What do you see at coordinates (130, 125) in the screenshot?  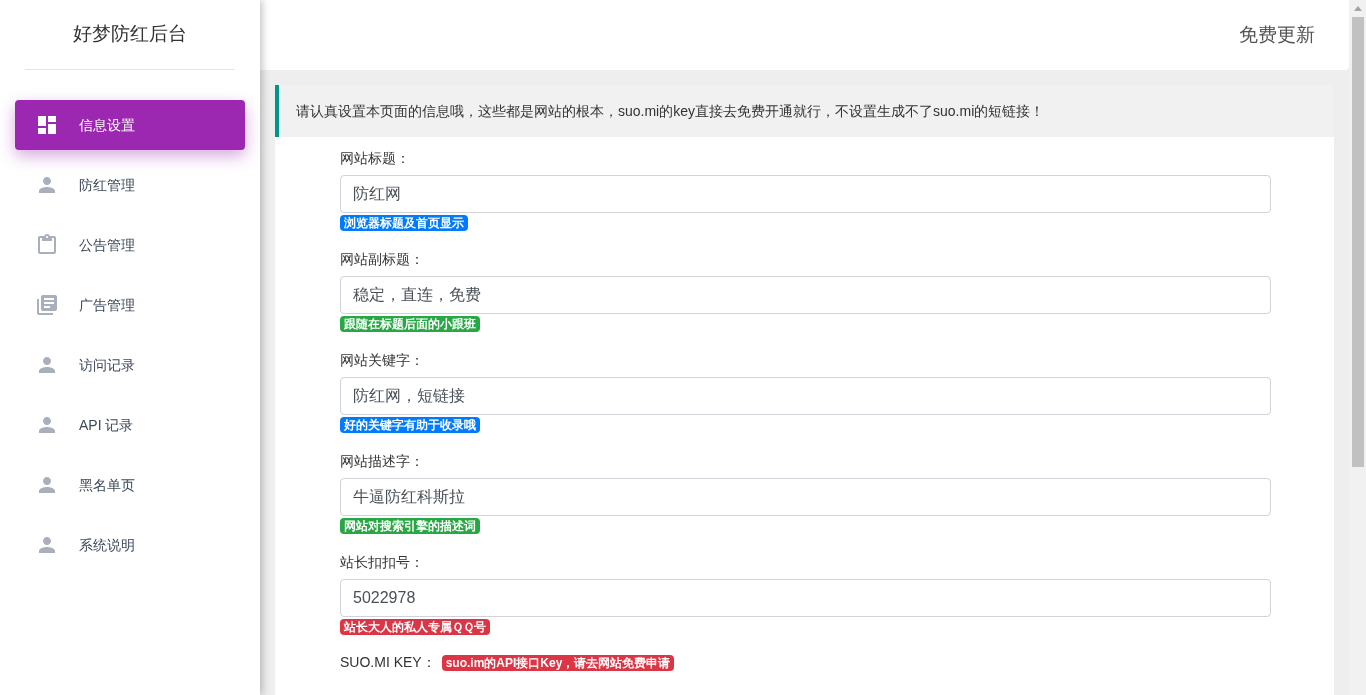 I see `sidebar-item: 信息设置` at bounding box center [130, 125].